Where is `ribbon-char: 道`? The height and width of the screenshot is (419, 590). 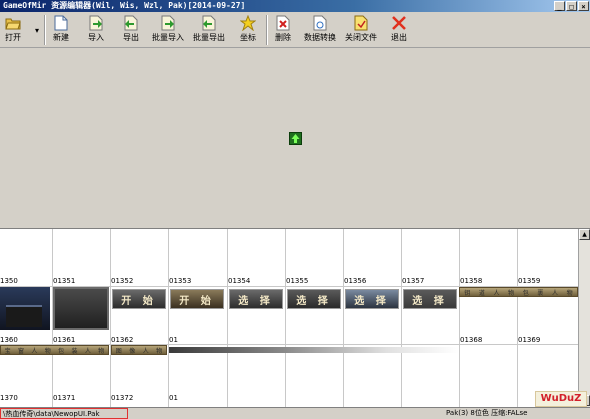 ribbon-char: 道 is located at coordinates (481, 293).